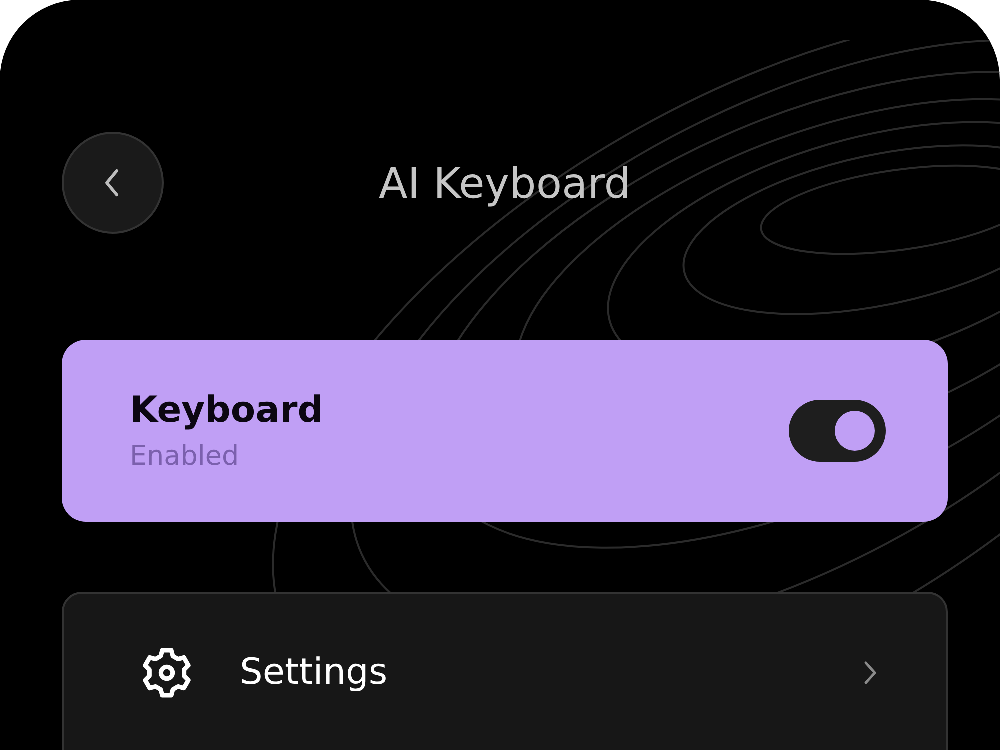 This screenshot has width=1000, height=750. What do you see at coordinates (505, 183) in the screenshot?
I see `screen-title: AI Keyboard` at bounding box center [505, 183].